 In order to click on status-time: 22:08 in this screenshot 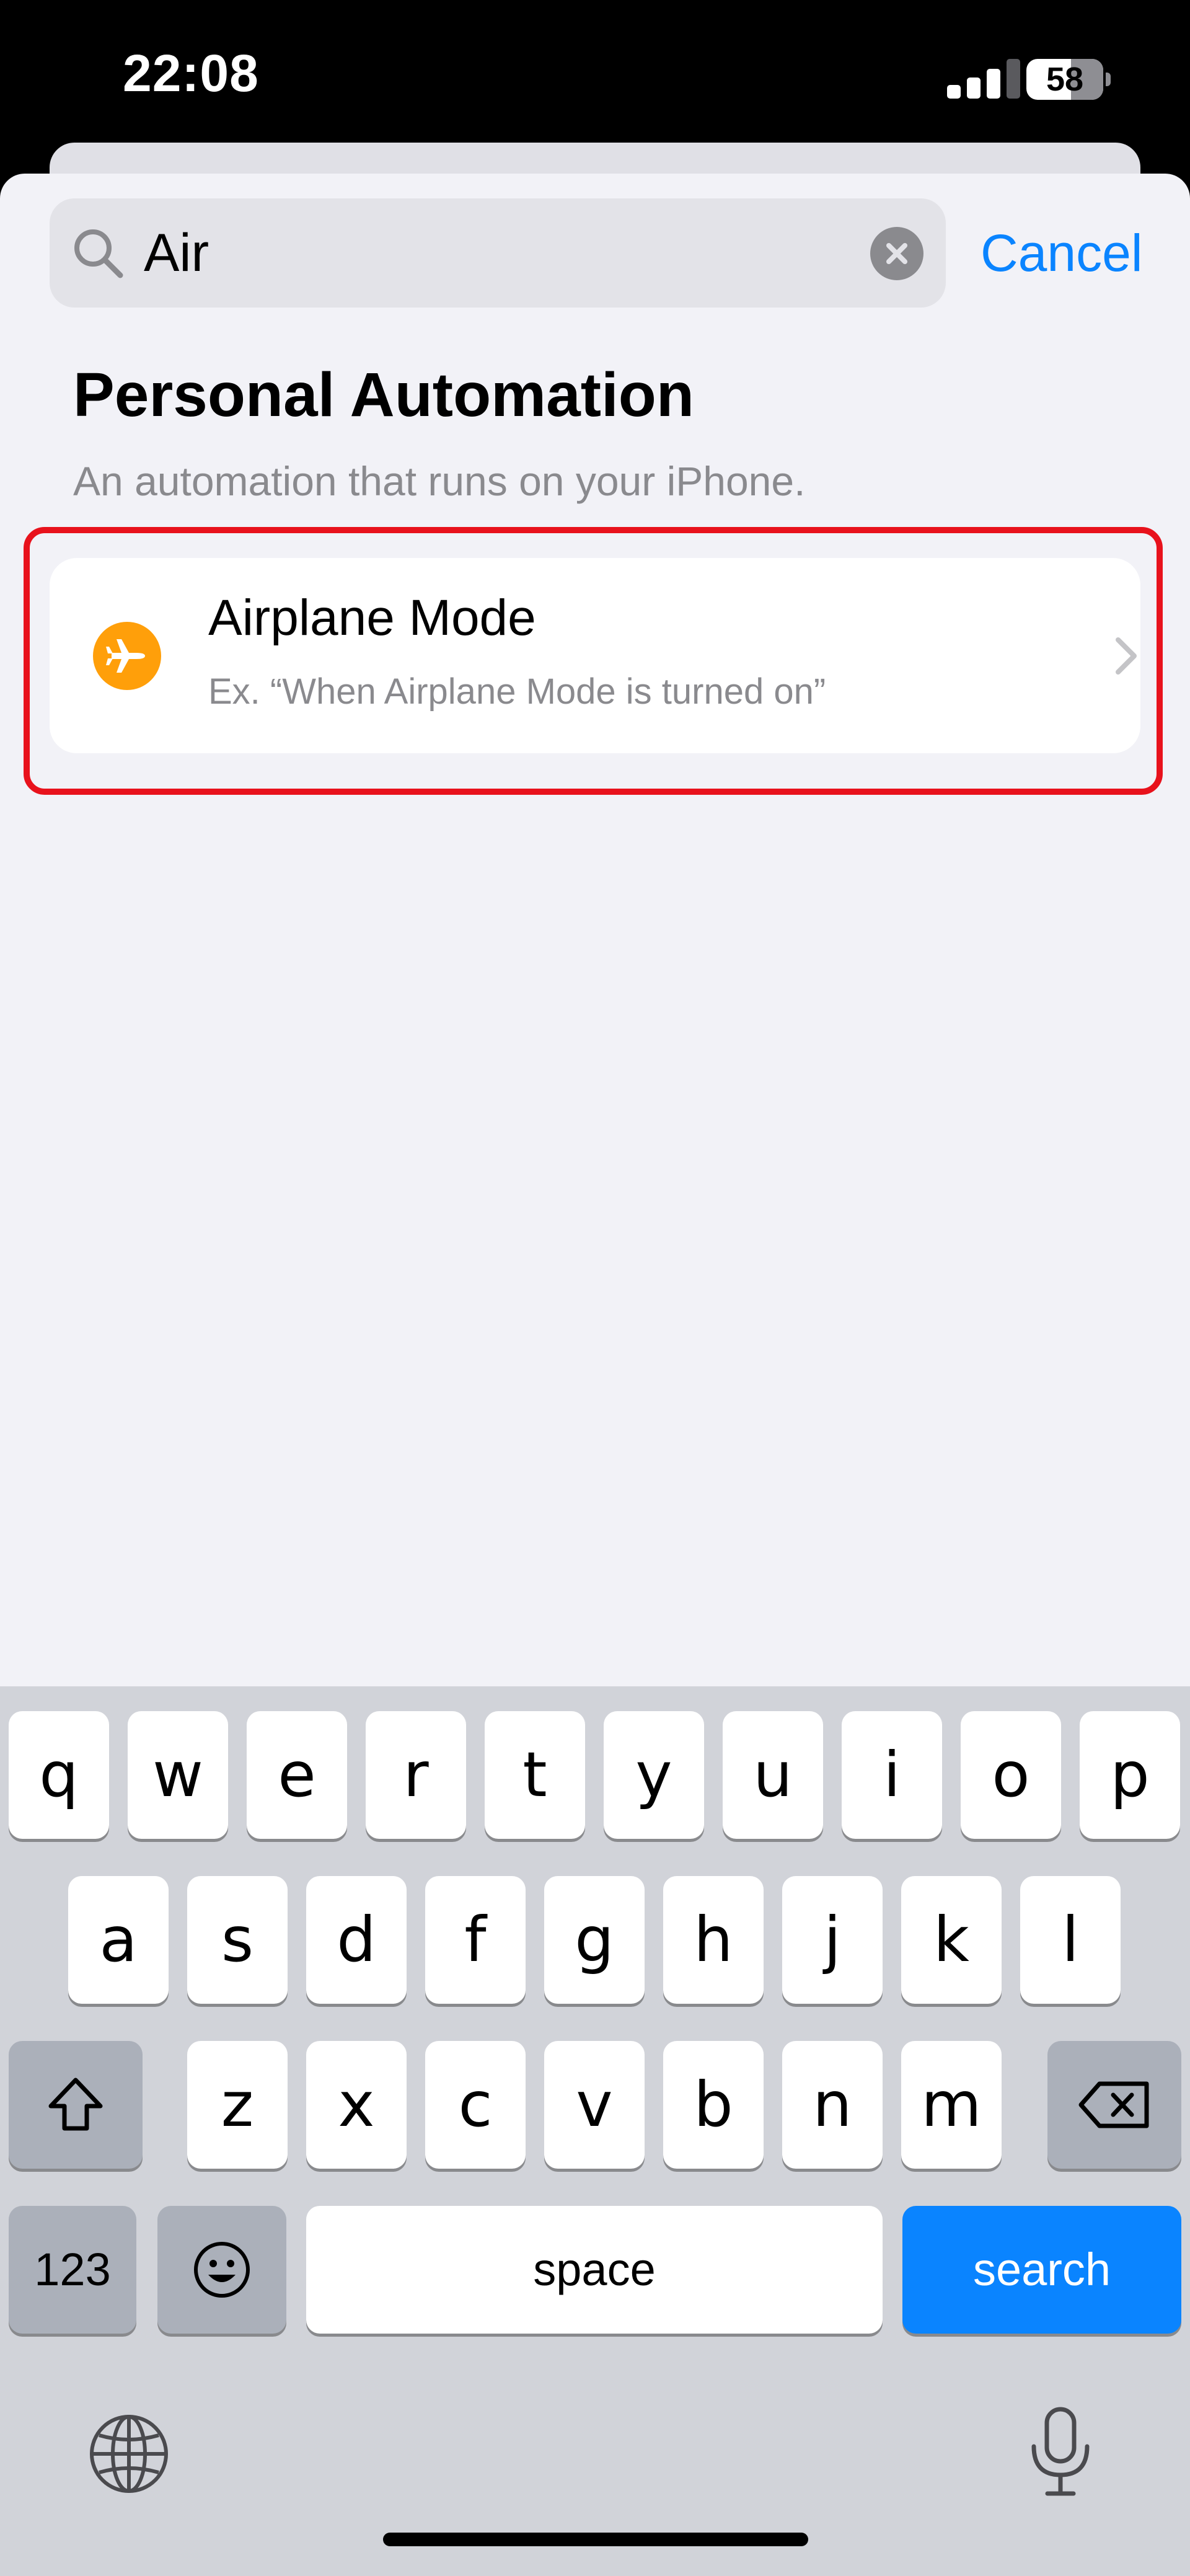, I will do `click(191, 73)`.